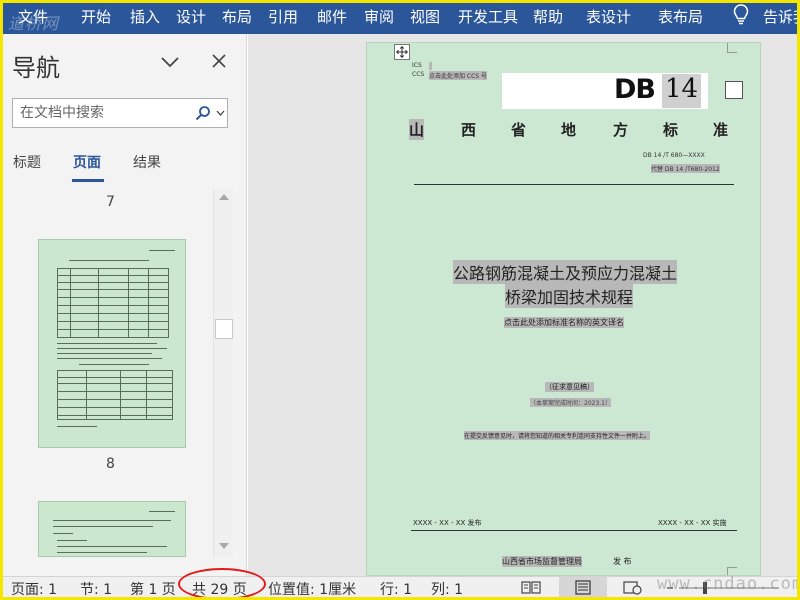  Describe the element at coordinates (569, 387) in the screenshot. I see `draft-label: （征求意见稿）` at that location.